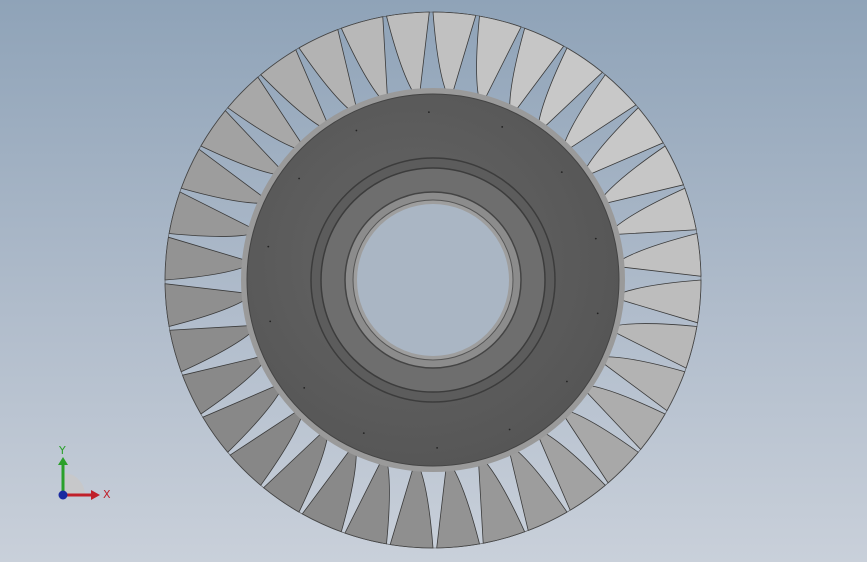  What do you see at coordinates (63, 495) in the screenshot?
I see `z-axis-dot-icon` at bounding box center [63, 495].